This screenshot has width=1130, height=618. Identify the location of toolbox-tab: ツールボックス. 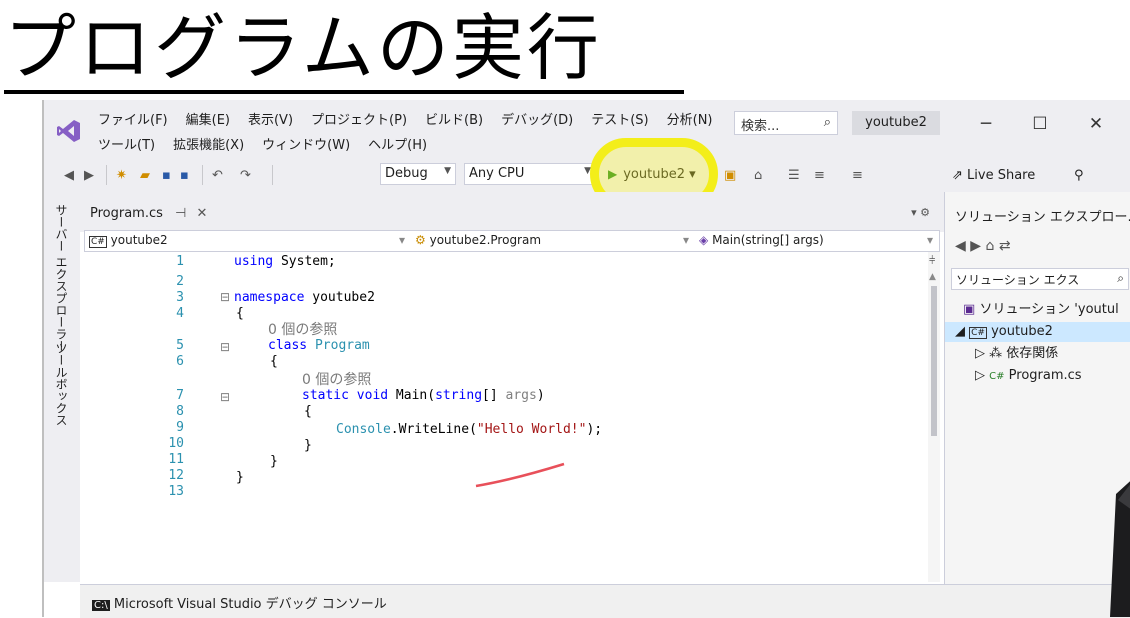
(61, 384).